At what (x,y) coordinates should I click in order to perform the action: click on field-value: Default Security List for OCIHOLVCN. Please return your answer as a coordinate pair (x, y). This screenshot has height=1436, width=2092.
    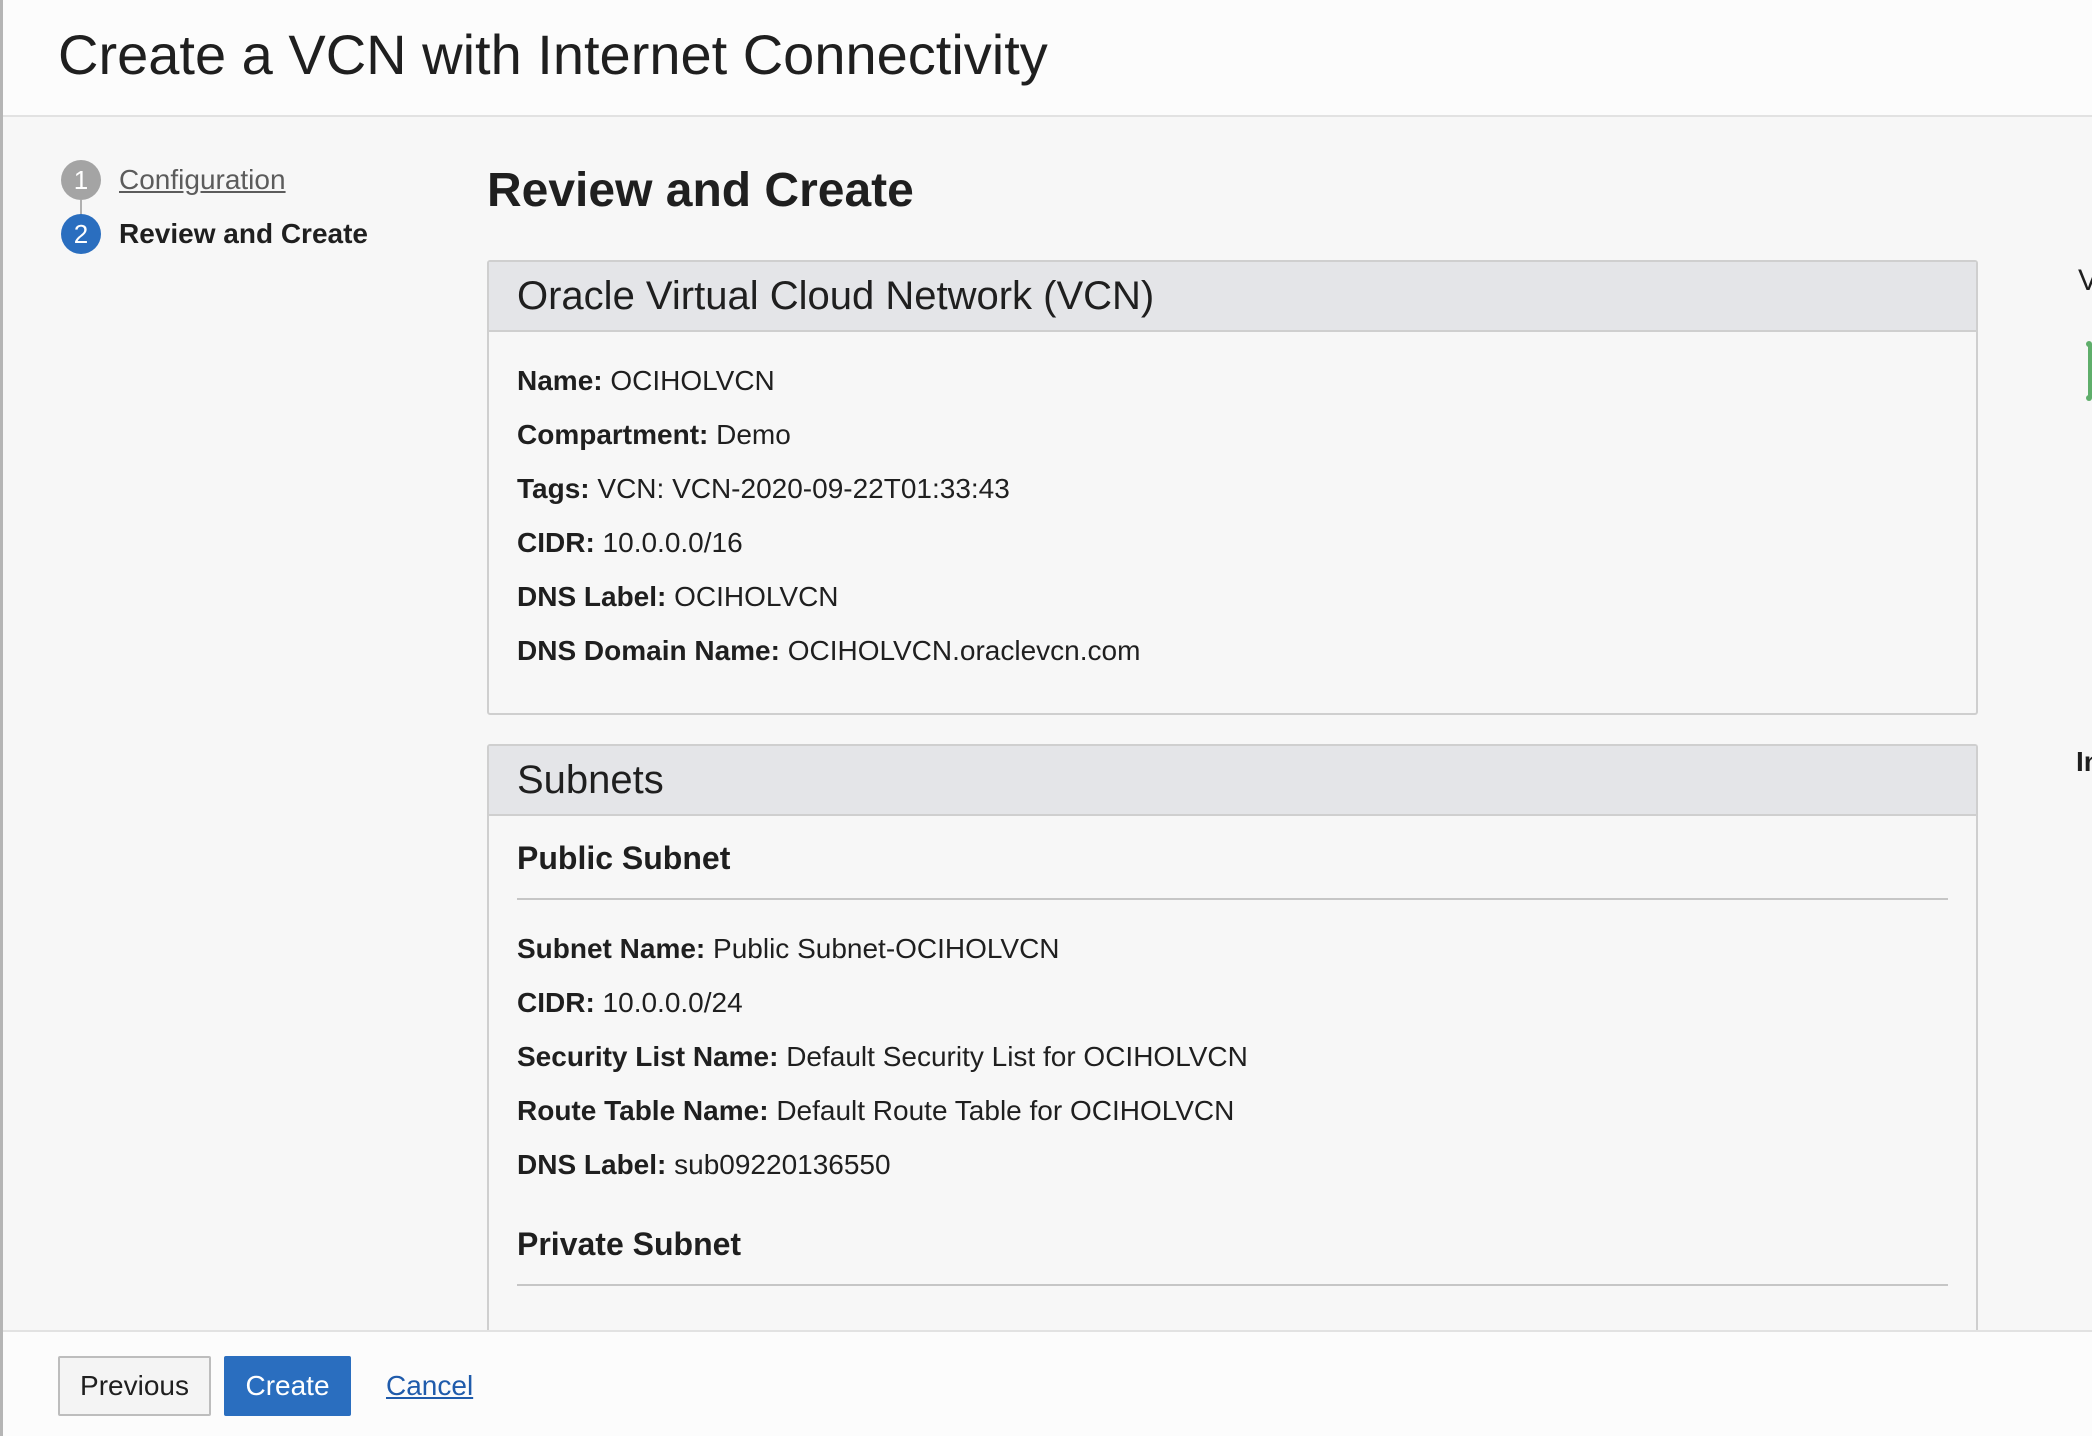
    Looking at the image, I should click on (1017, 1056).